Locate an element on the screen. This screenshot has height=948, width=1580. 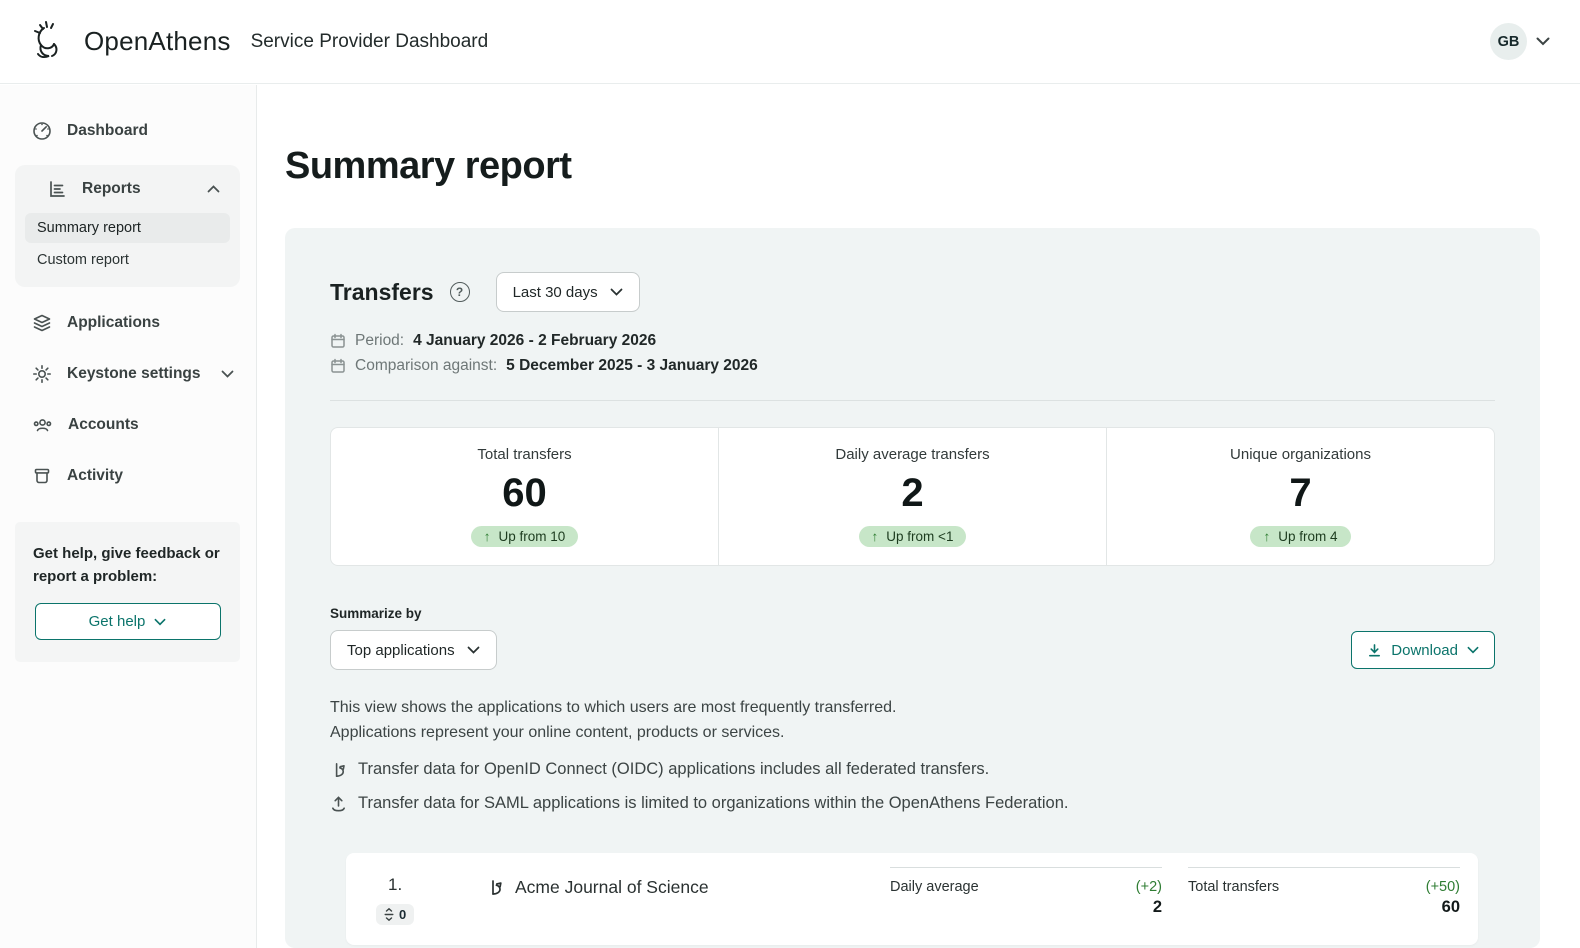
metric-value: 60 is located at coordinates (1450, 907).